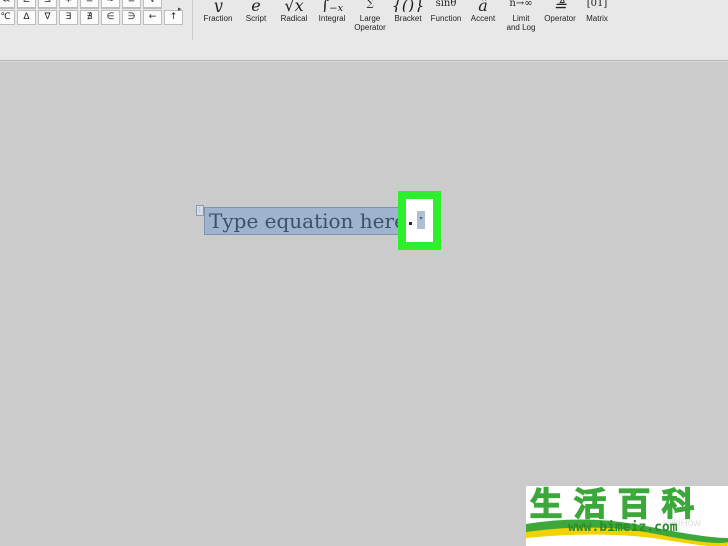 This screenshot has height=546, width=728. I want to click on script-button: e Script, so click(256, 20).